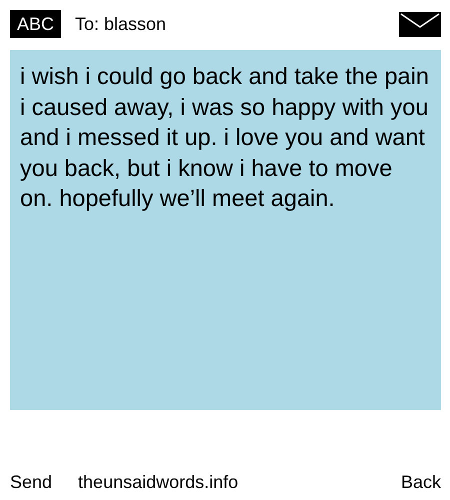 This screenshot has width=450, height=500. I want to click on envelope-icon, so click(420, 24).